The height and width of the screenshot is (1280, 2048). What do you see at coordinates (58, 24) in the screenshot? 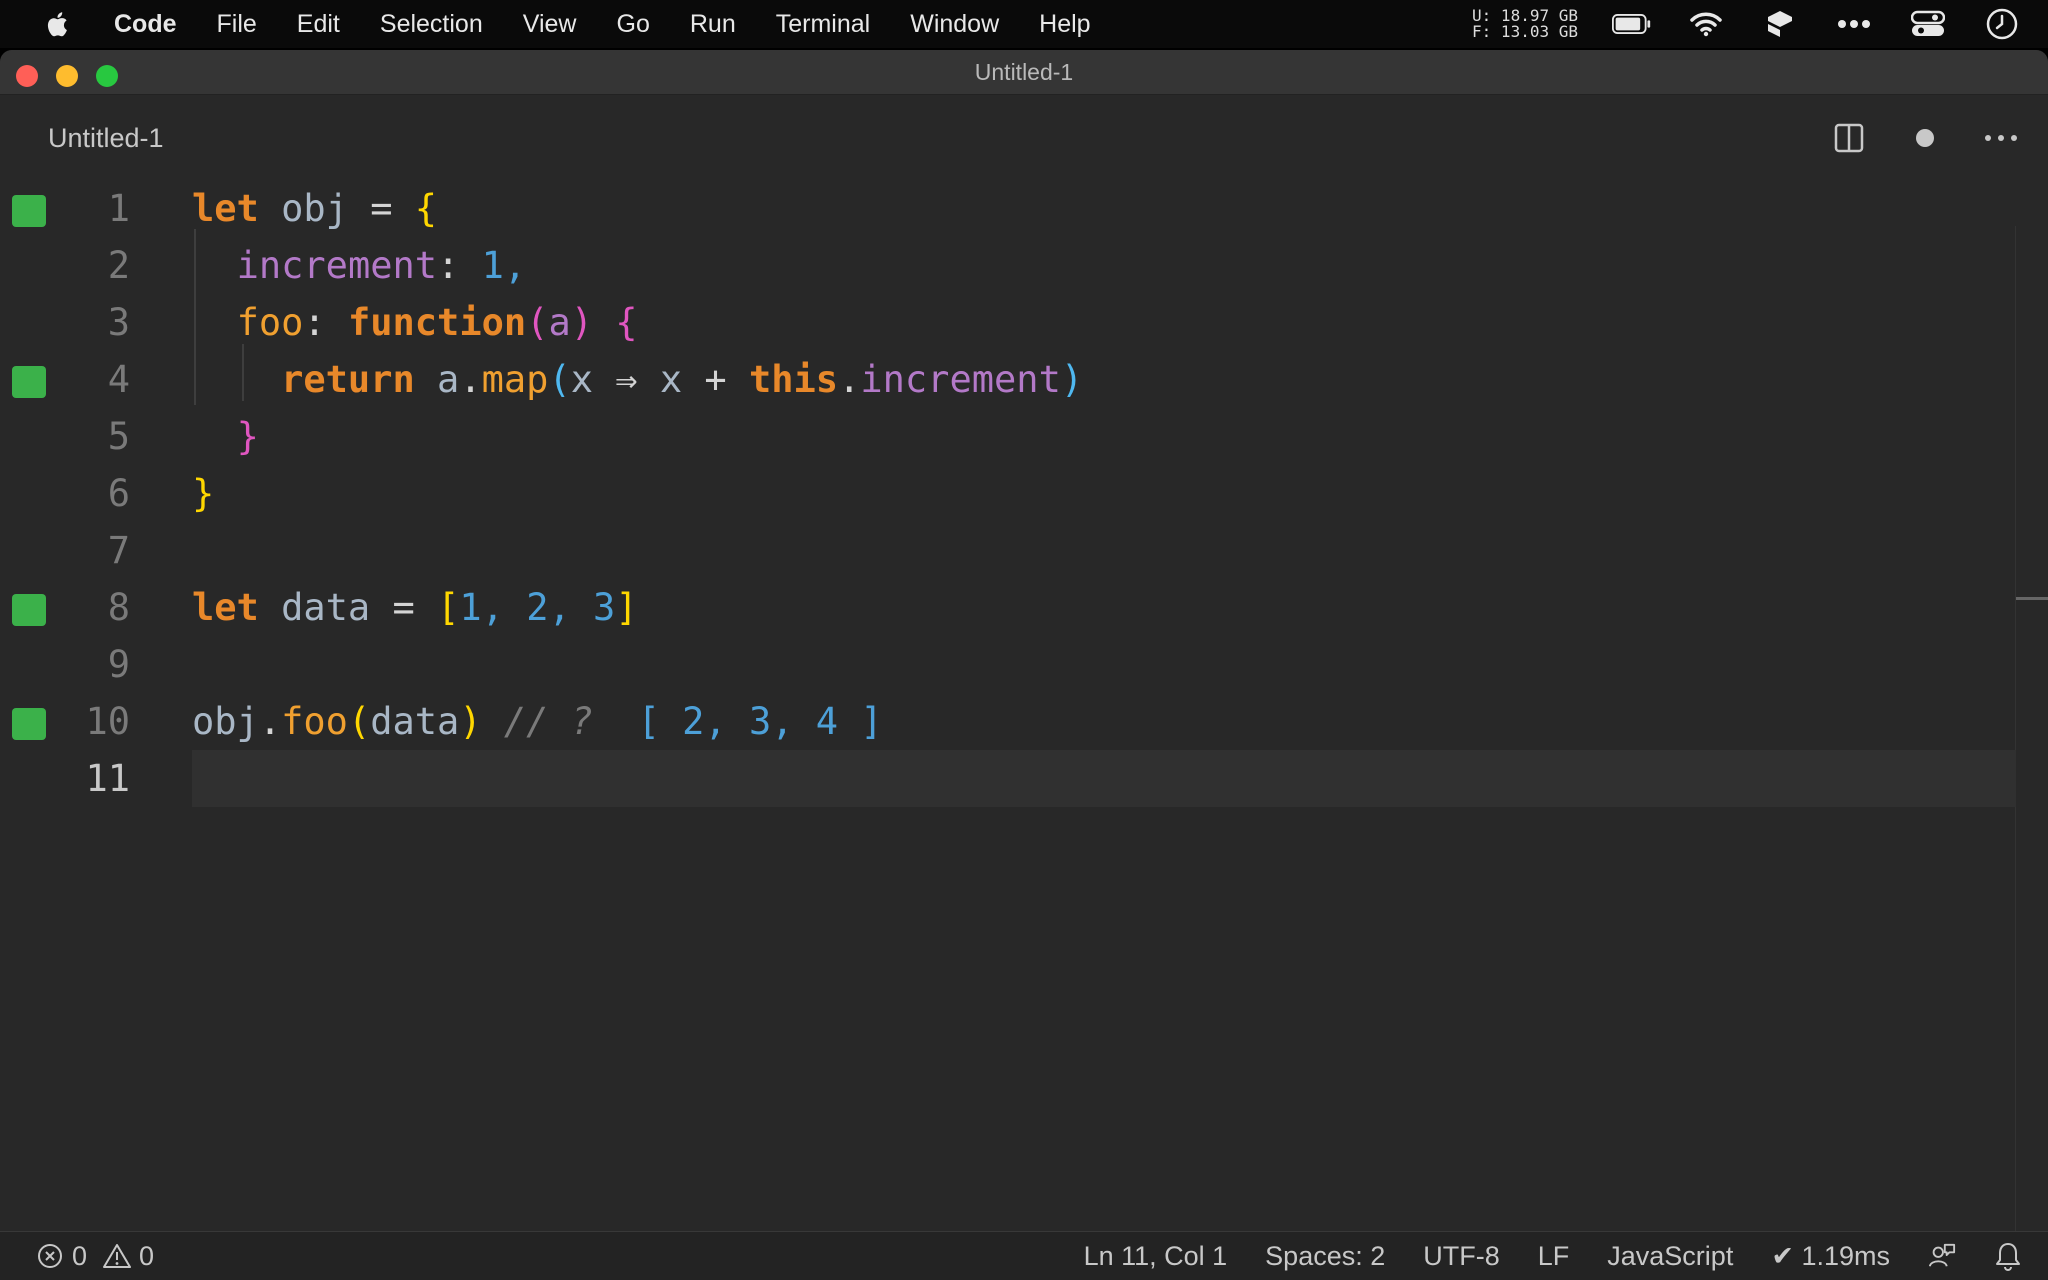
I see `apple-icon` at bounding box center [58, 24].